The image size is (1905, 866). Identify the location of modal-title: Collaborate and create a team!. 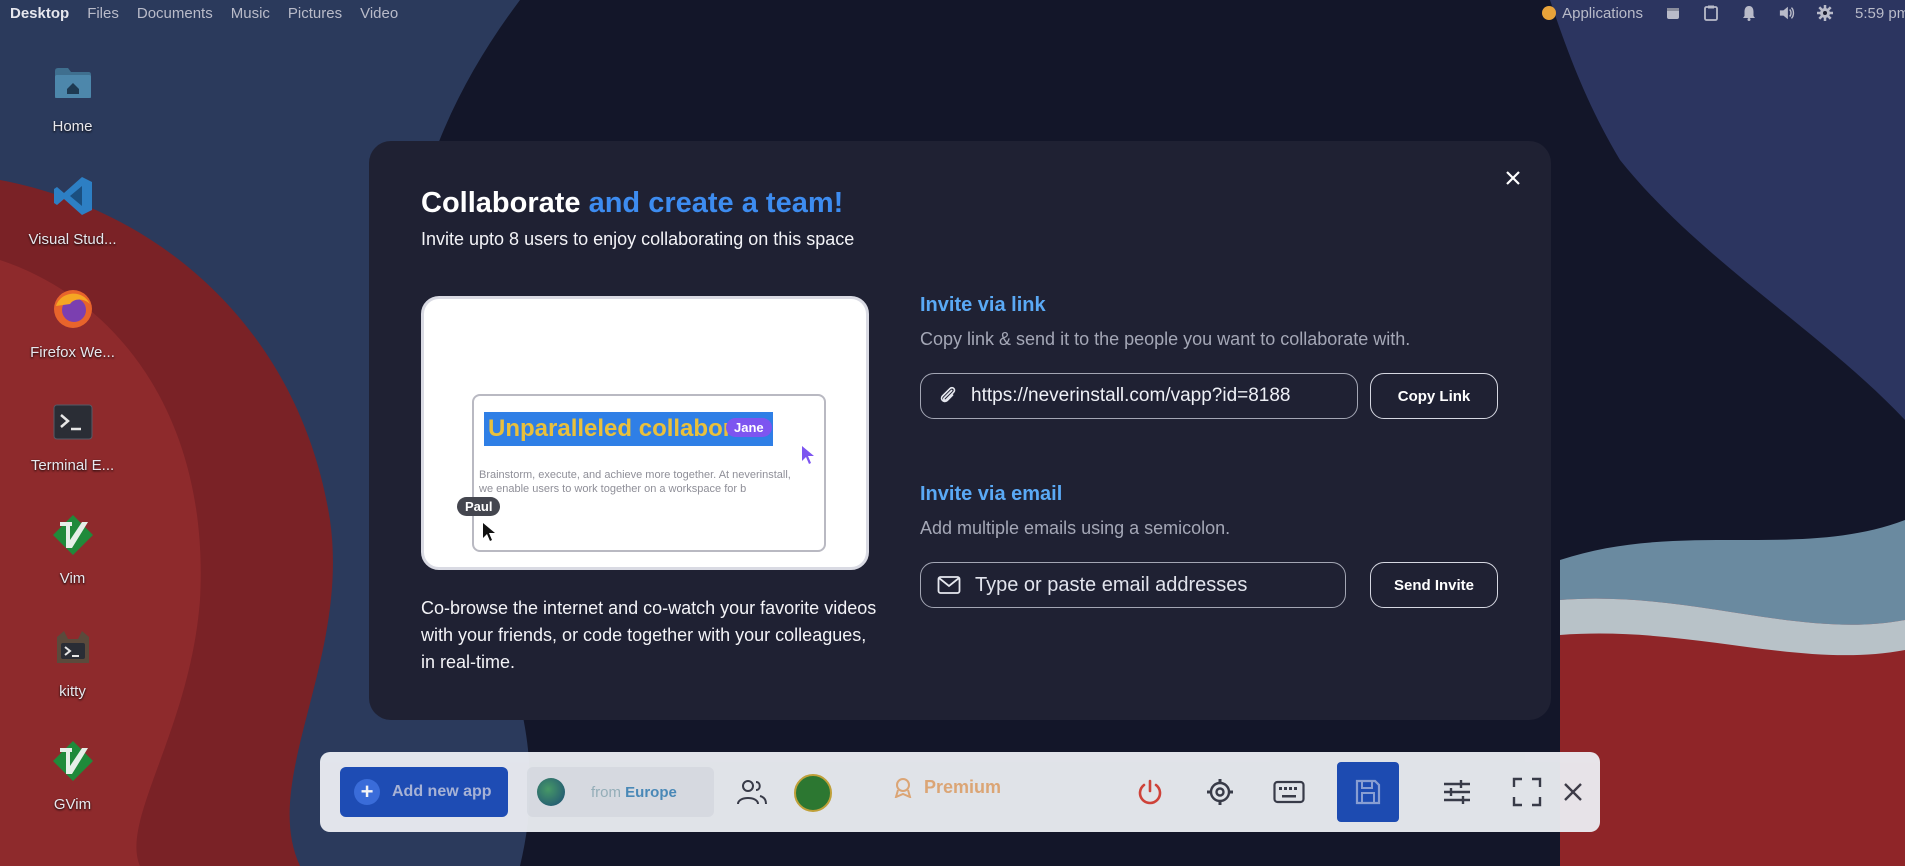
(632, 203).